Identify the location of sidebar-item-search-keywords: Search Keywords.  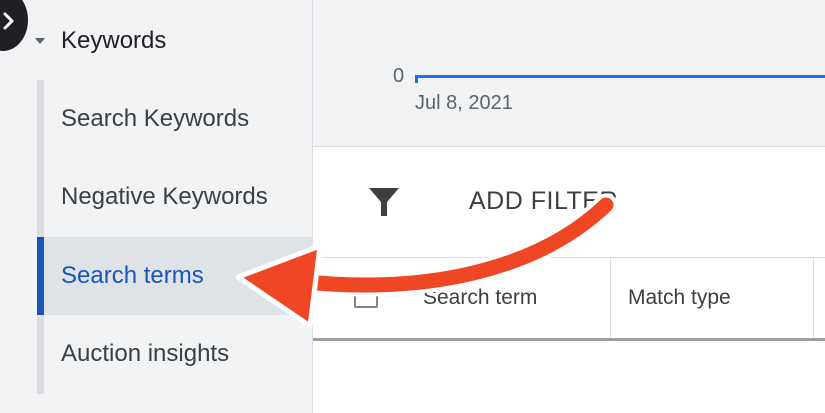
(175, 119).